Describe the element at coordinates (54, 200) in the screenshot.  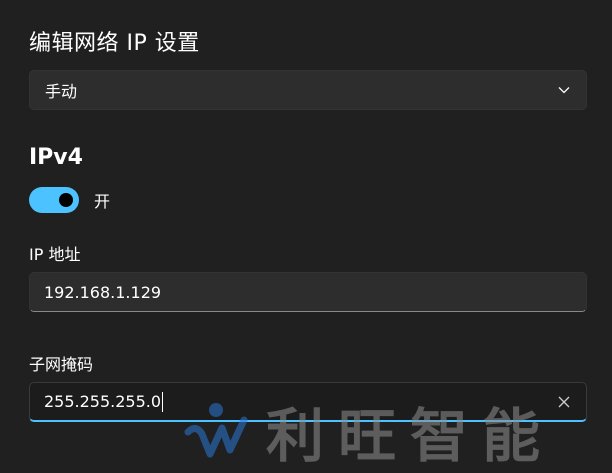
I see `ipv4-toggle` at that location.